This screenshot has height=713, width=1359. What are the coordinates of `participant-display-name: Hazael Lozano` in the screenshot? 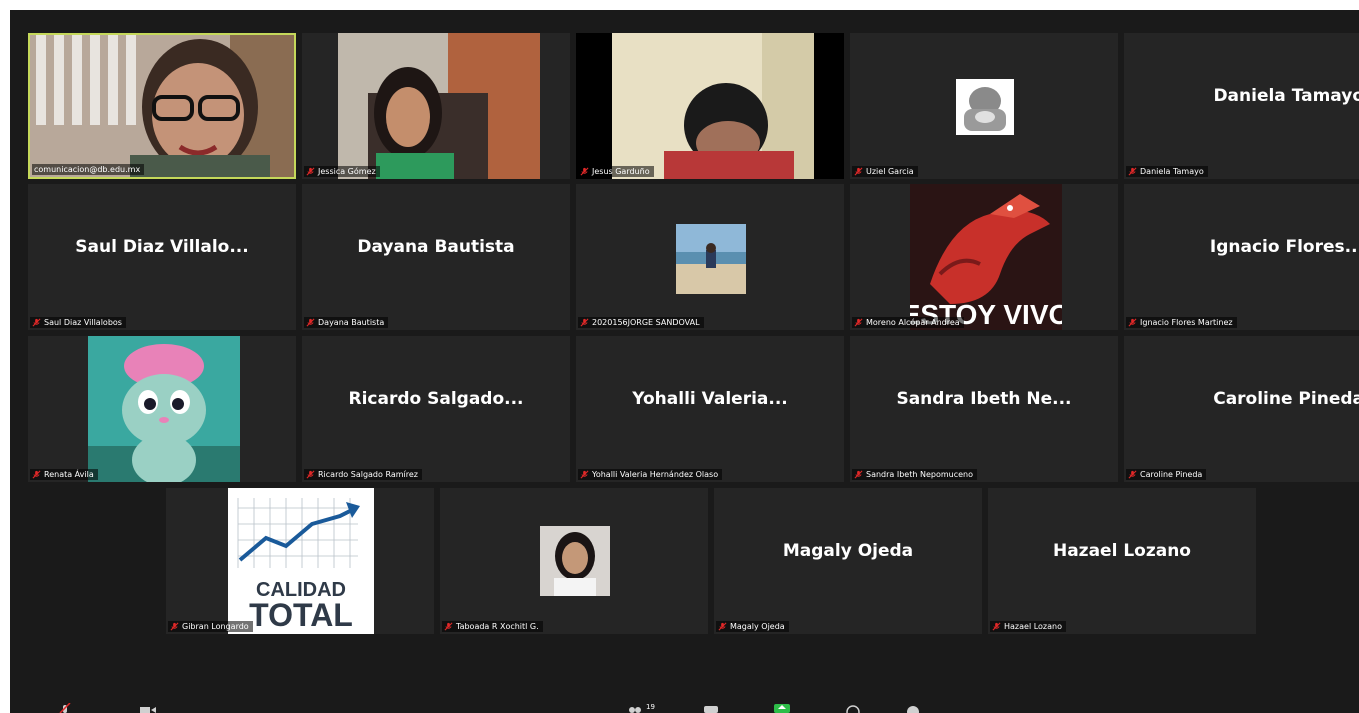 It's located at (1121, 551).